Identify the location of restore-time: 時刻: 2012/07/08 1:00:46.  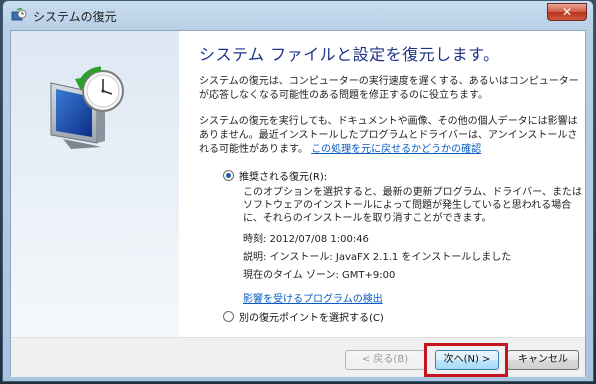
(306, 239).